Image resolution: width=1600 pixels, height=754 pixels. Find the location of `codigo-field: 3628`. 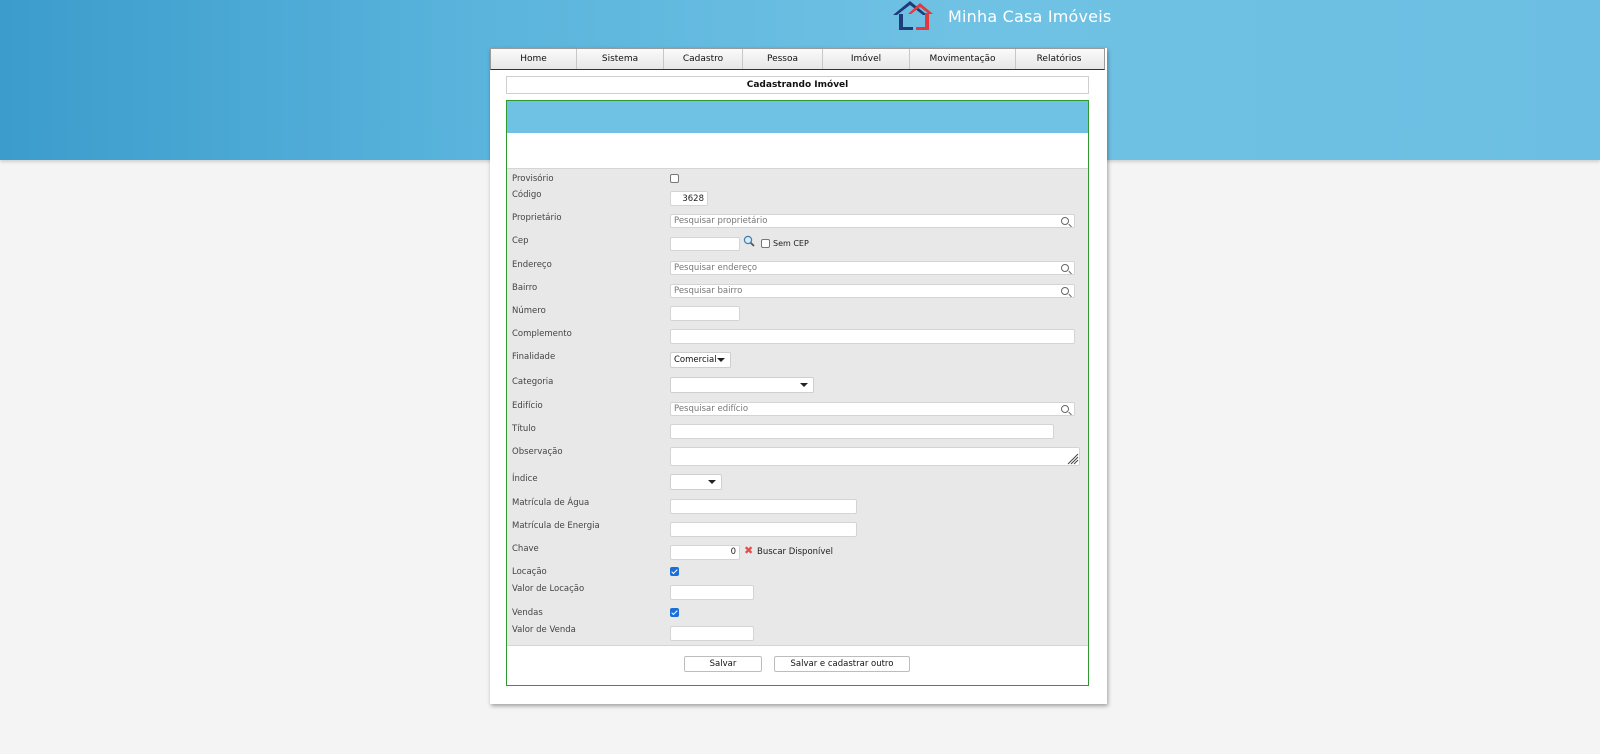

codigo-field: 3628 is located at coordinates (689, 198).